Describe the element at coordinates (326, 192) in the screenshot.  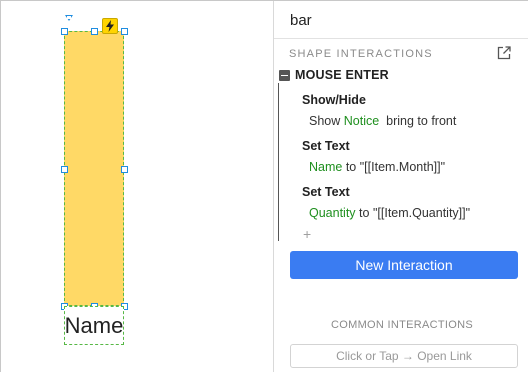
I see `action-title-set-text-quantity: Set Text` at that location.